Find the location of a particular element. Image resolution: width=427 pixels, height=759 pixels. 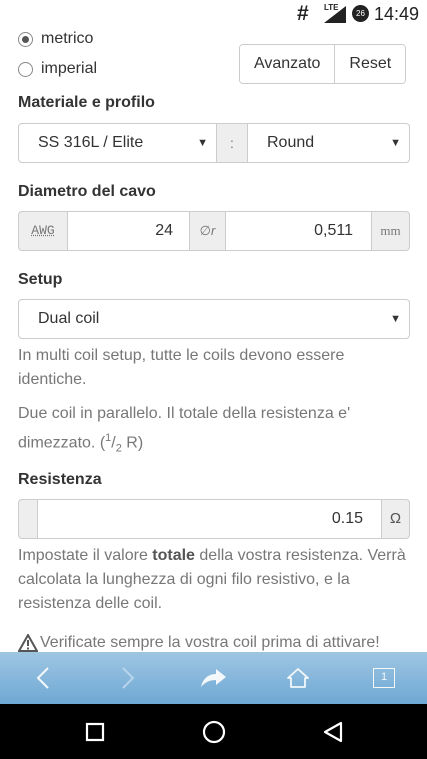

share-arrow-icon is located at coordinates (213, 678).